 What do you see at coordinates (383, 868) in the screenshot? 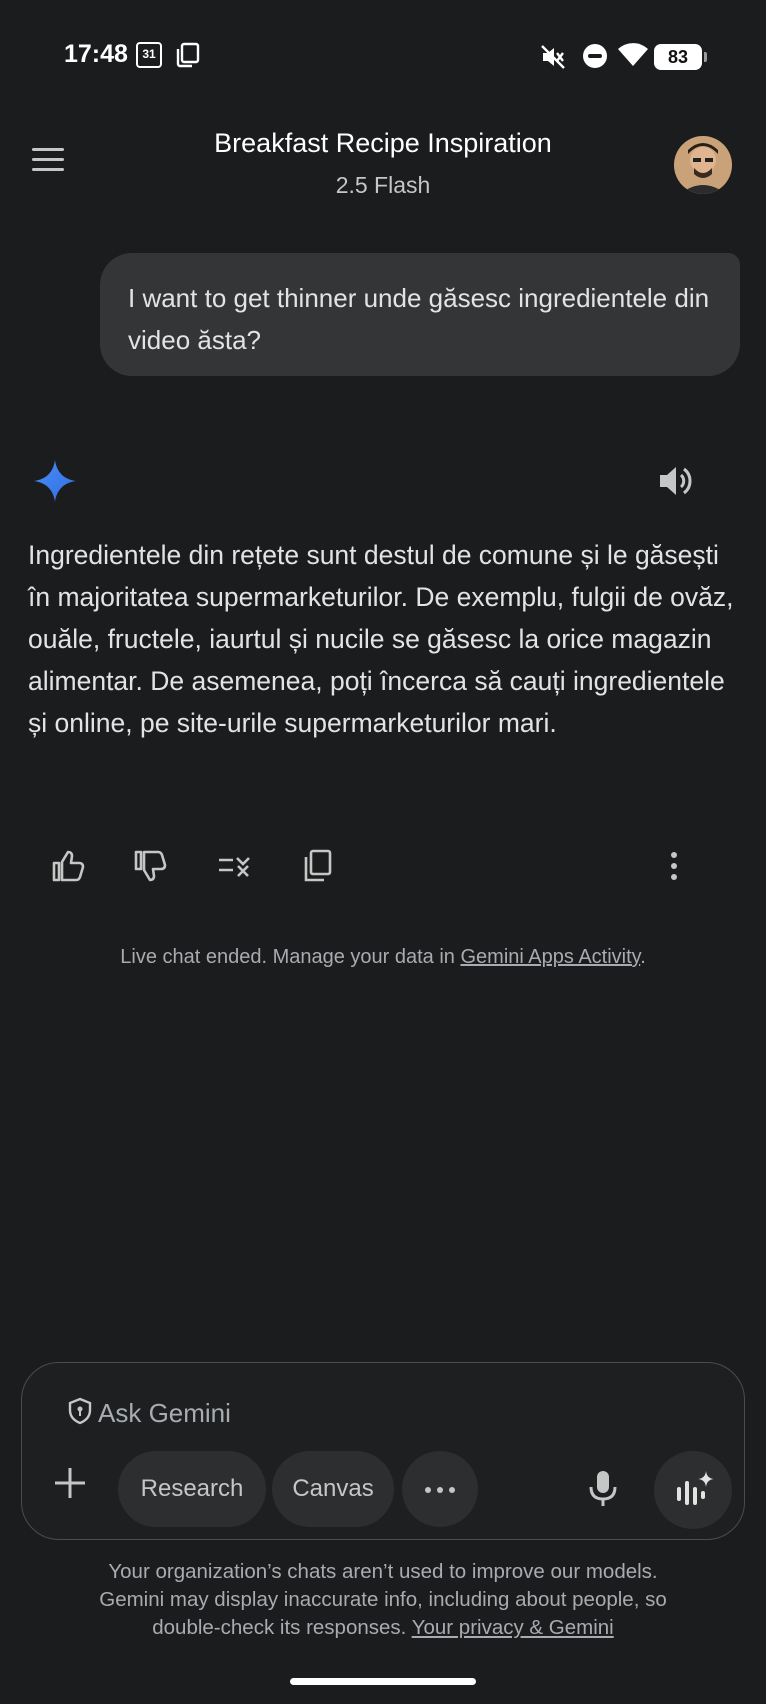
I see `response-actions` at bounding box center [383, 868].